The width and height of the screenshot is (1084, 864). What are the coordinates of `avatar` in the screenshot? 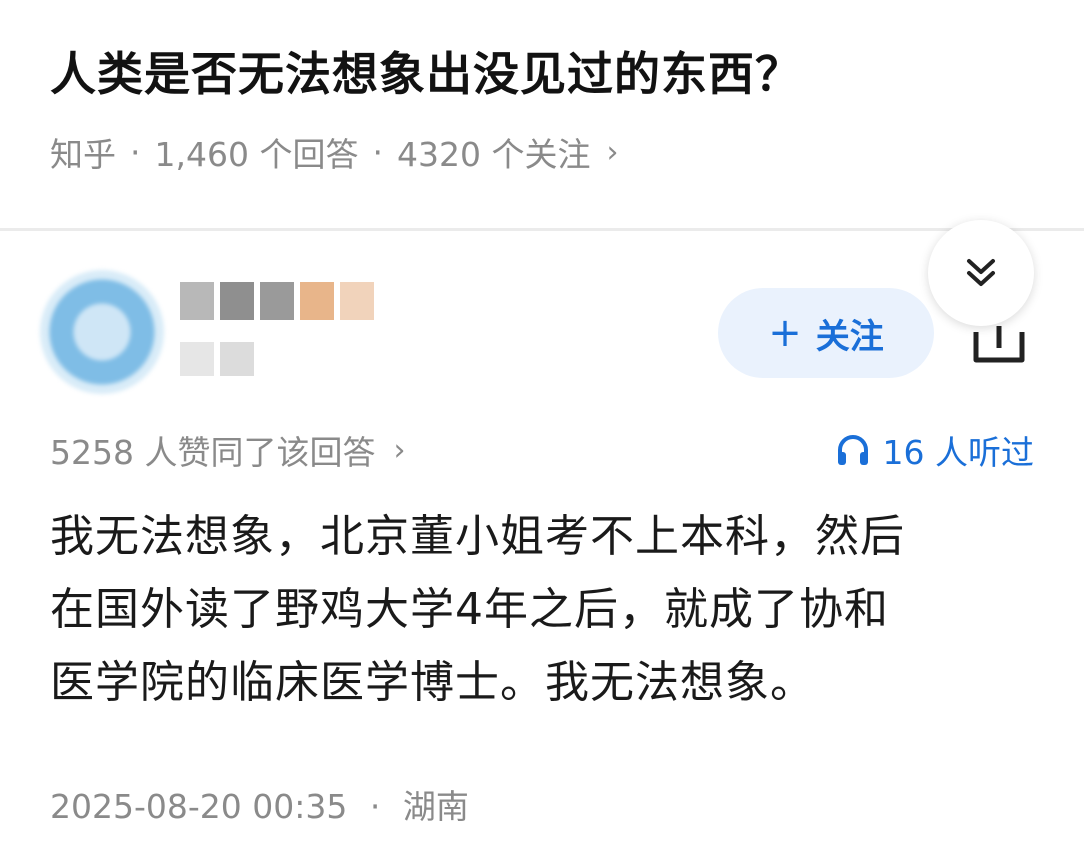 It's located at (102, 332).